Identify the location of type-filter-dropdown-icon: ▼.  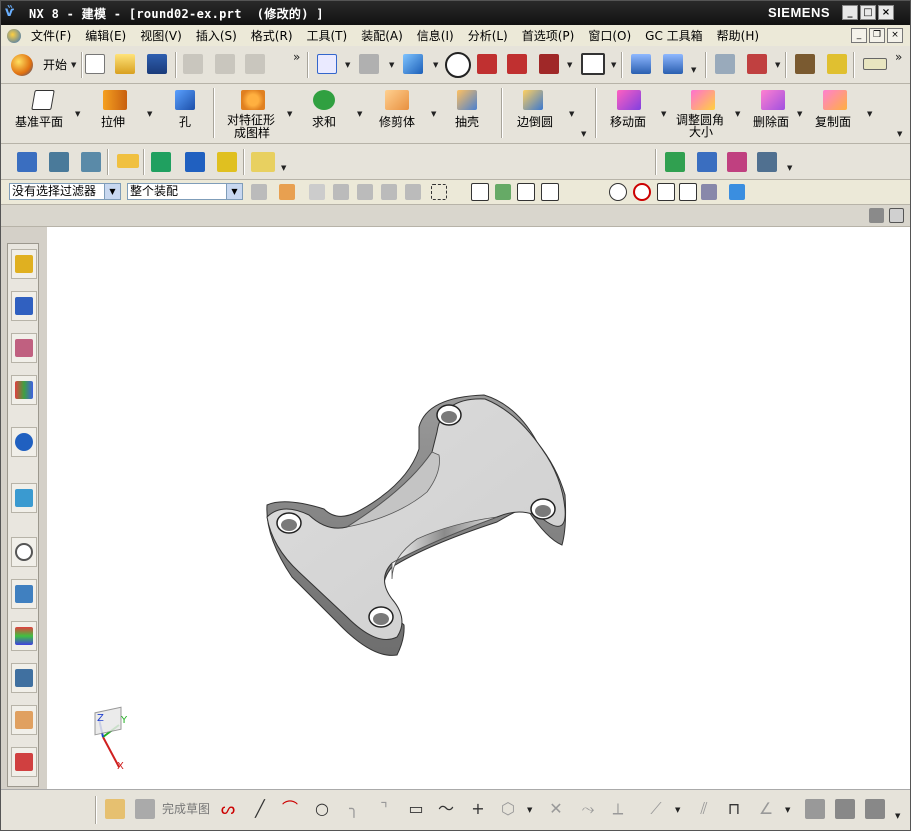
(112, 191).